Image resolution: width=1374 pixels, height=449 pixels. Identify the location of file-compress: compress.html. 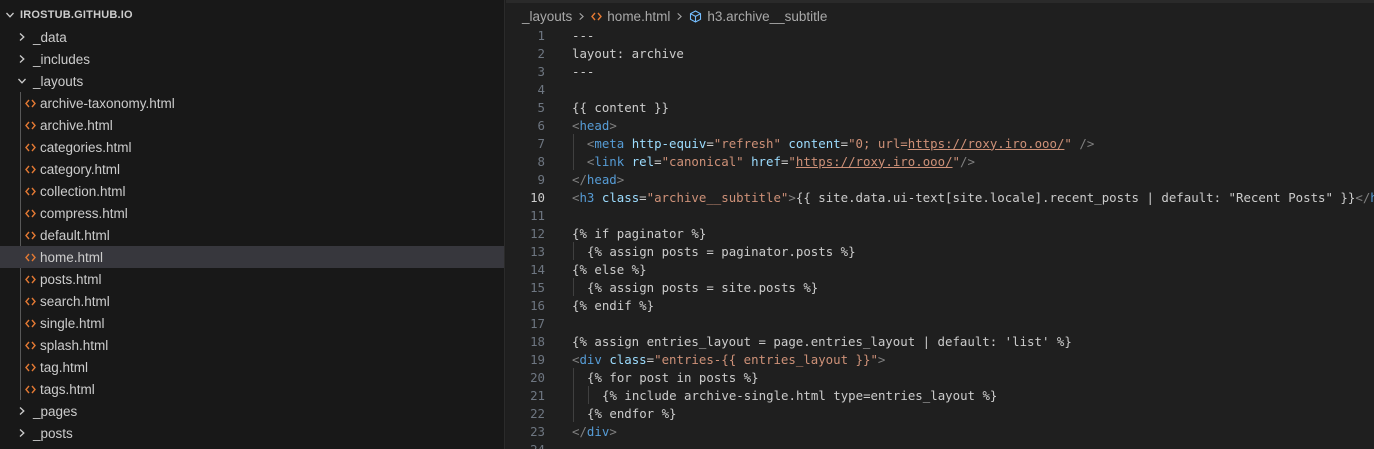
(252, 213).